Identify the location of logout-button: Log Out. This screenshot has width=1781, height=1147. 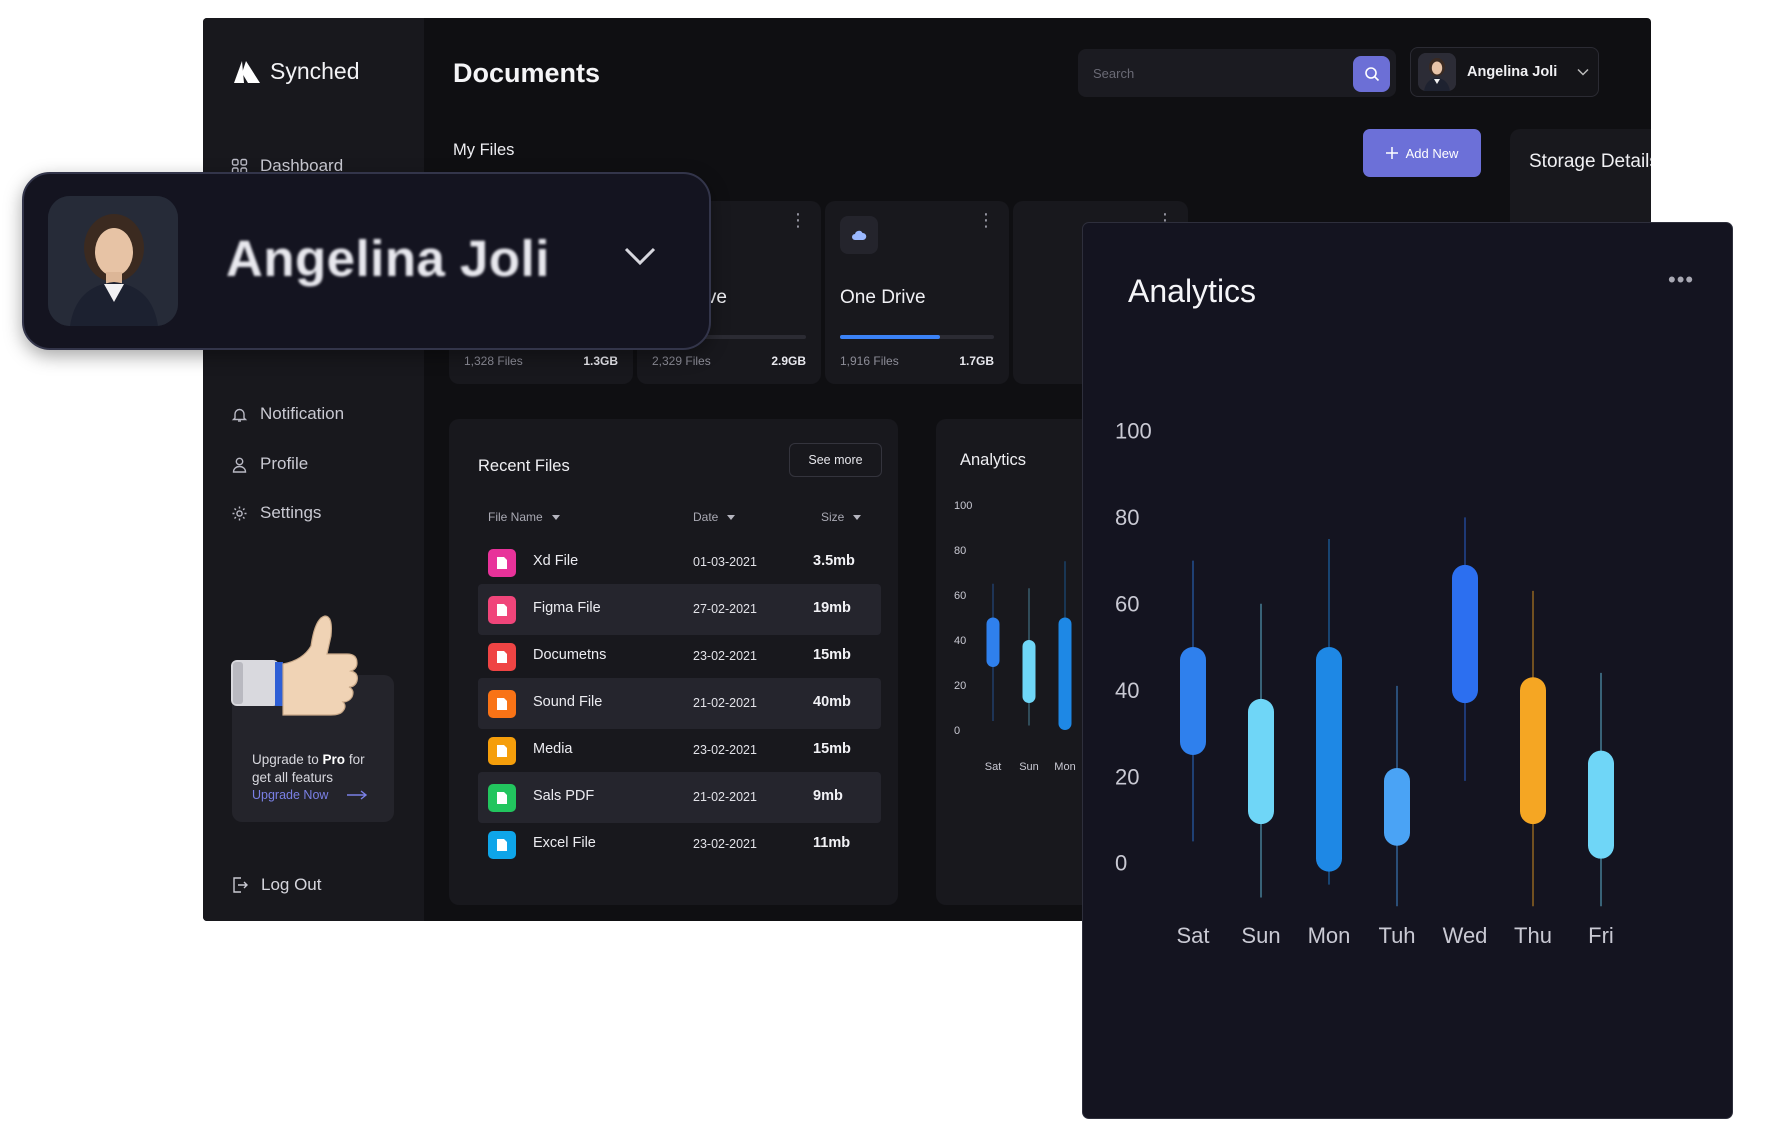
(276, 885).